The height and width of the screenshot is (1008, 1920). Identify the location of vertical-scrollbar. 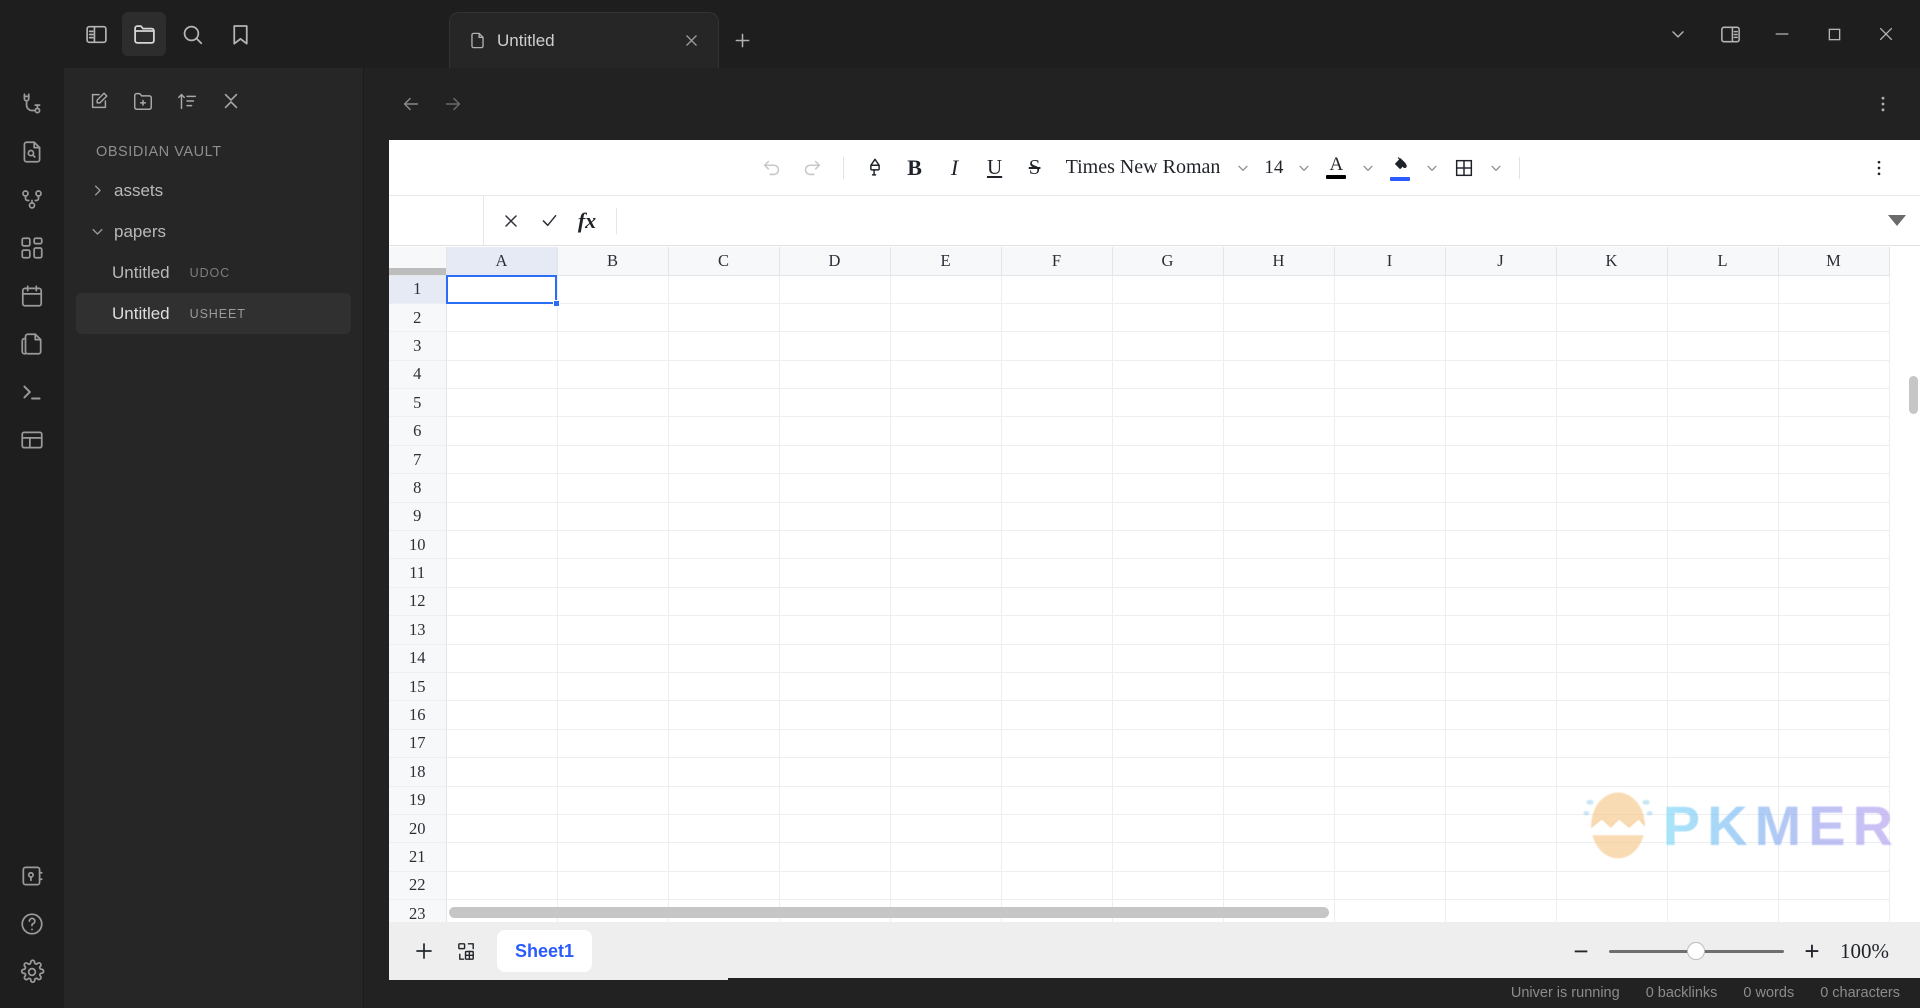
(1914, 609).